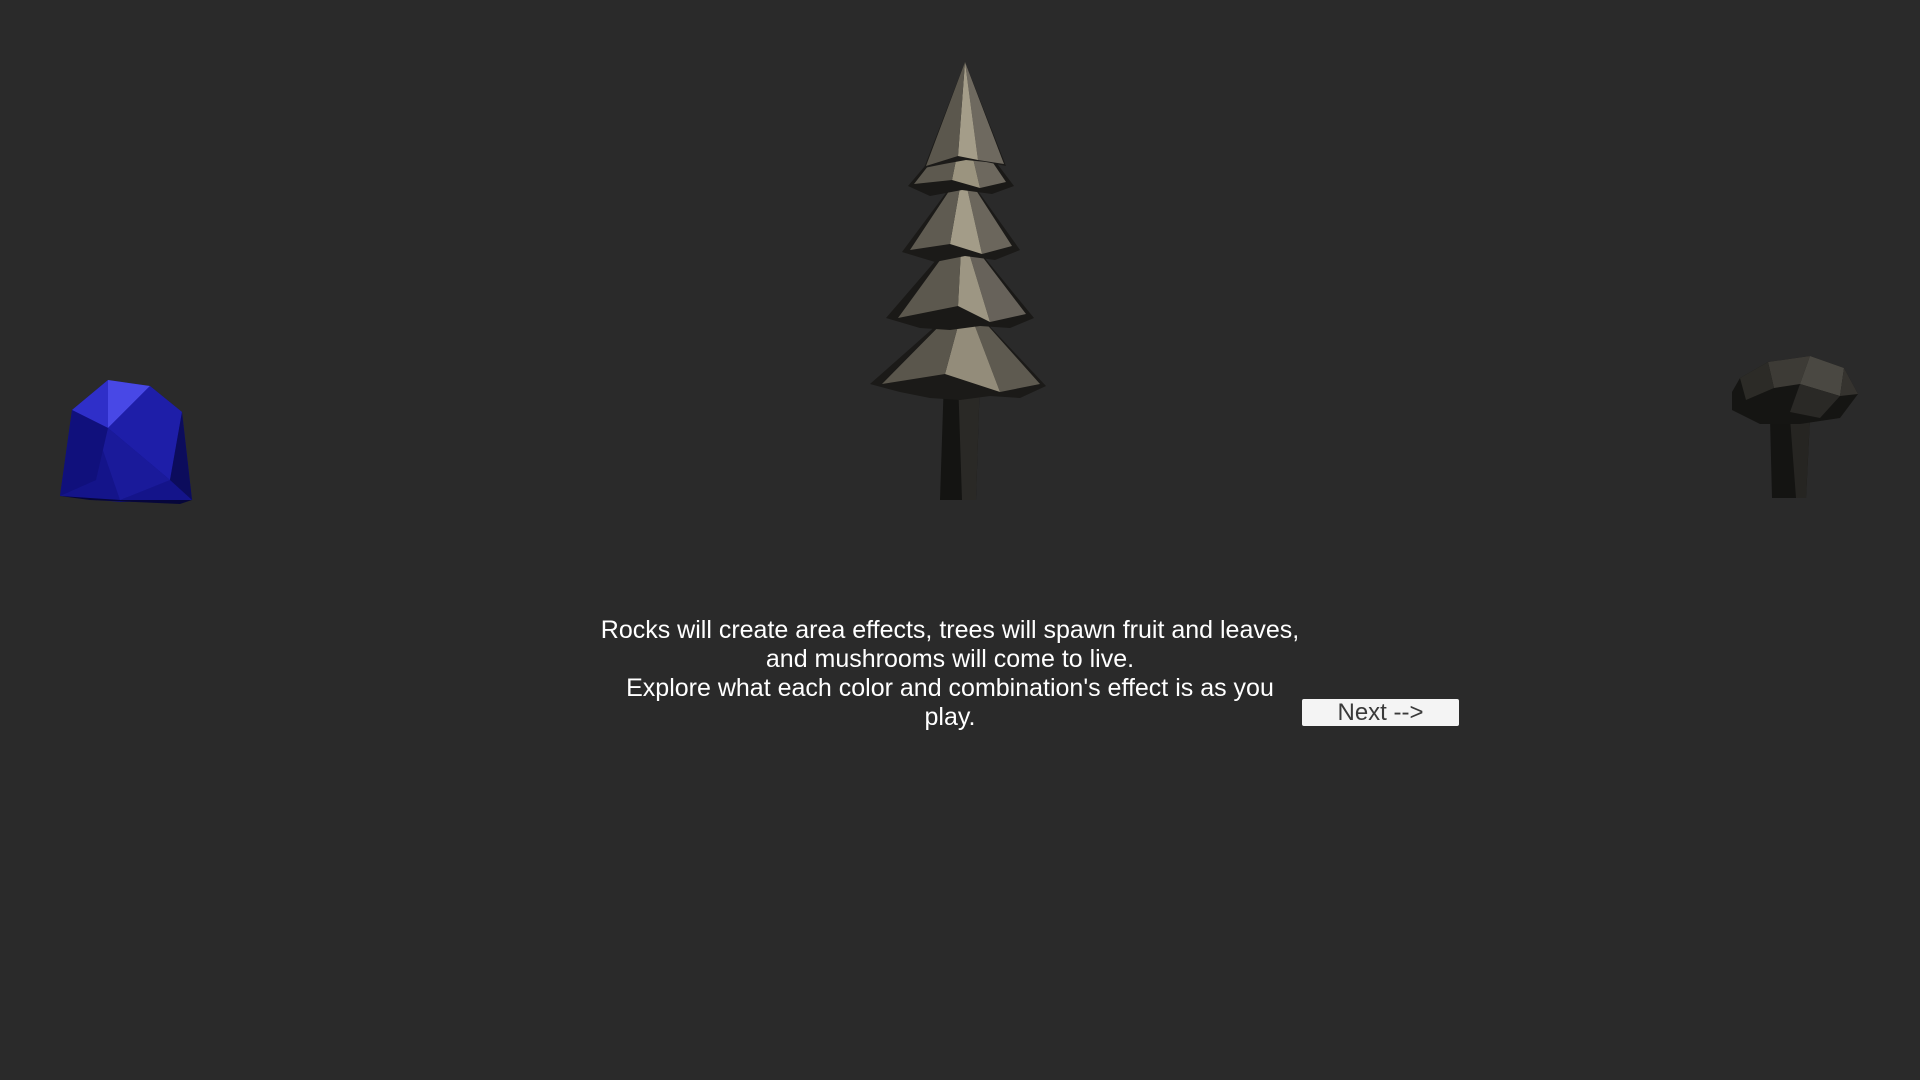 The image size is (1920, 1080). I want to click on mushroom, so click(1795, 427).